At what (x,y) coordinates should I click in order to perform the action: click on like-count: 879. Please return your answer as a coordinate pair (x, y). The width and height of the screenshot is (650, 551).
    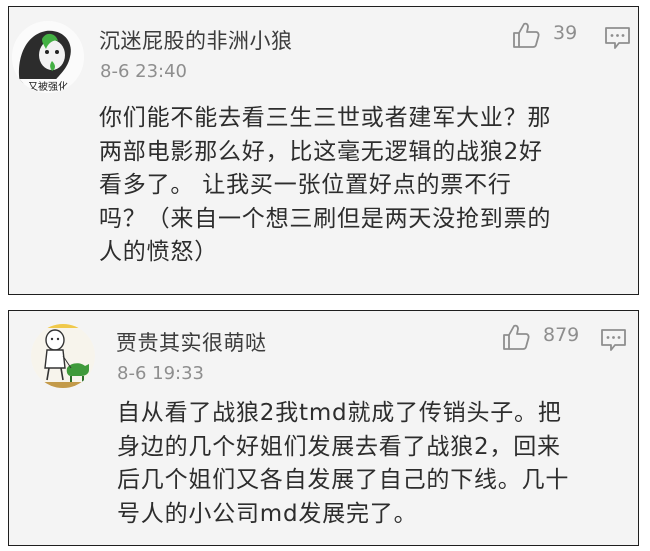
    Looking at the image, I should click on (561, 335).